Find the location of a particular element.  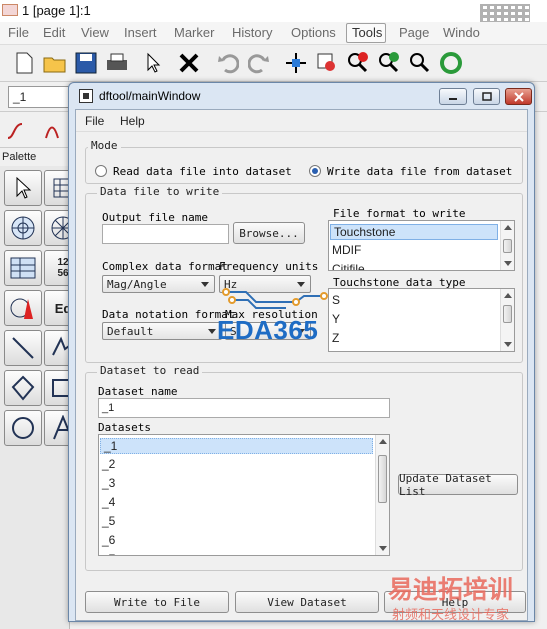

read-mode-label: Read data file into dataset is located at coordinates (202, 171).